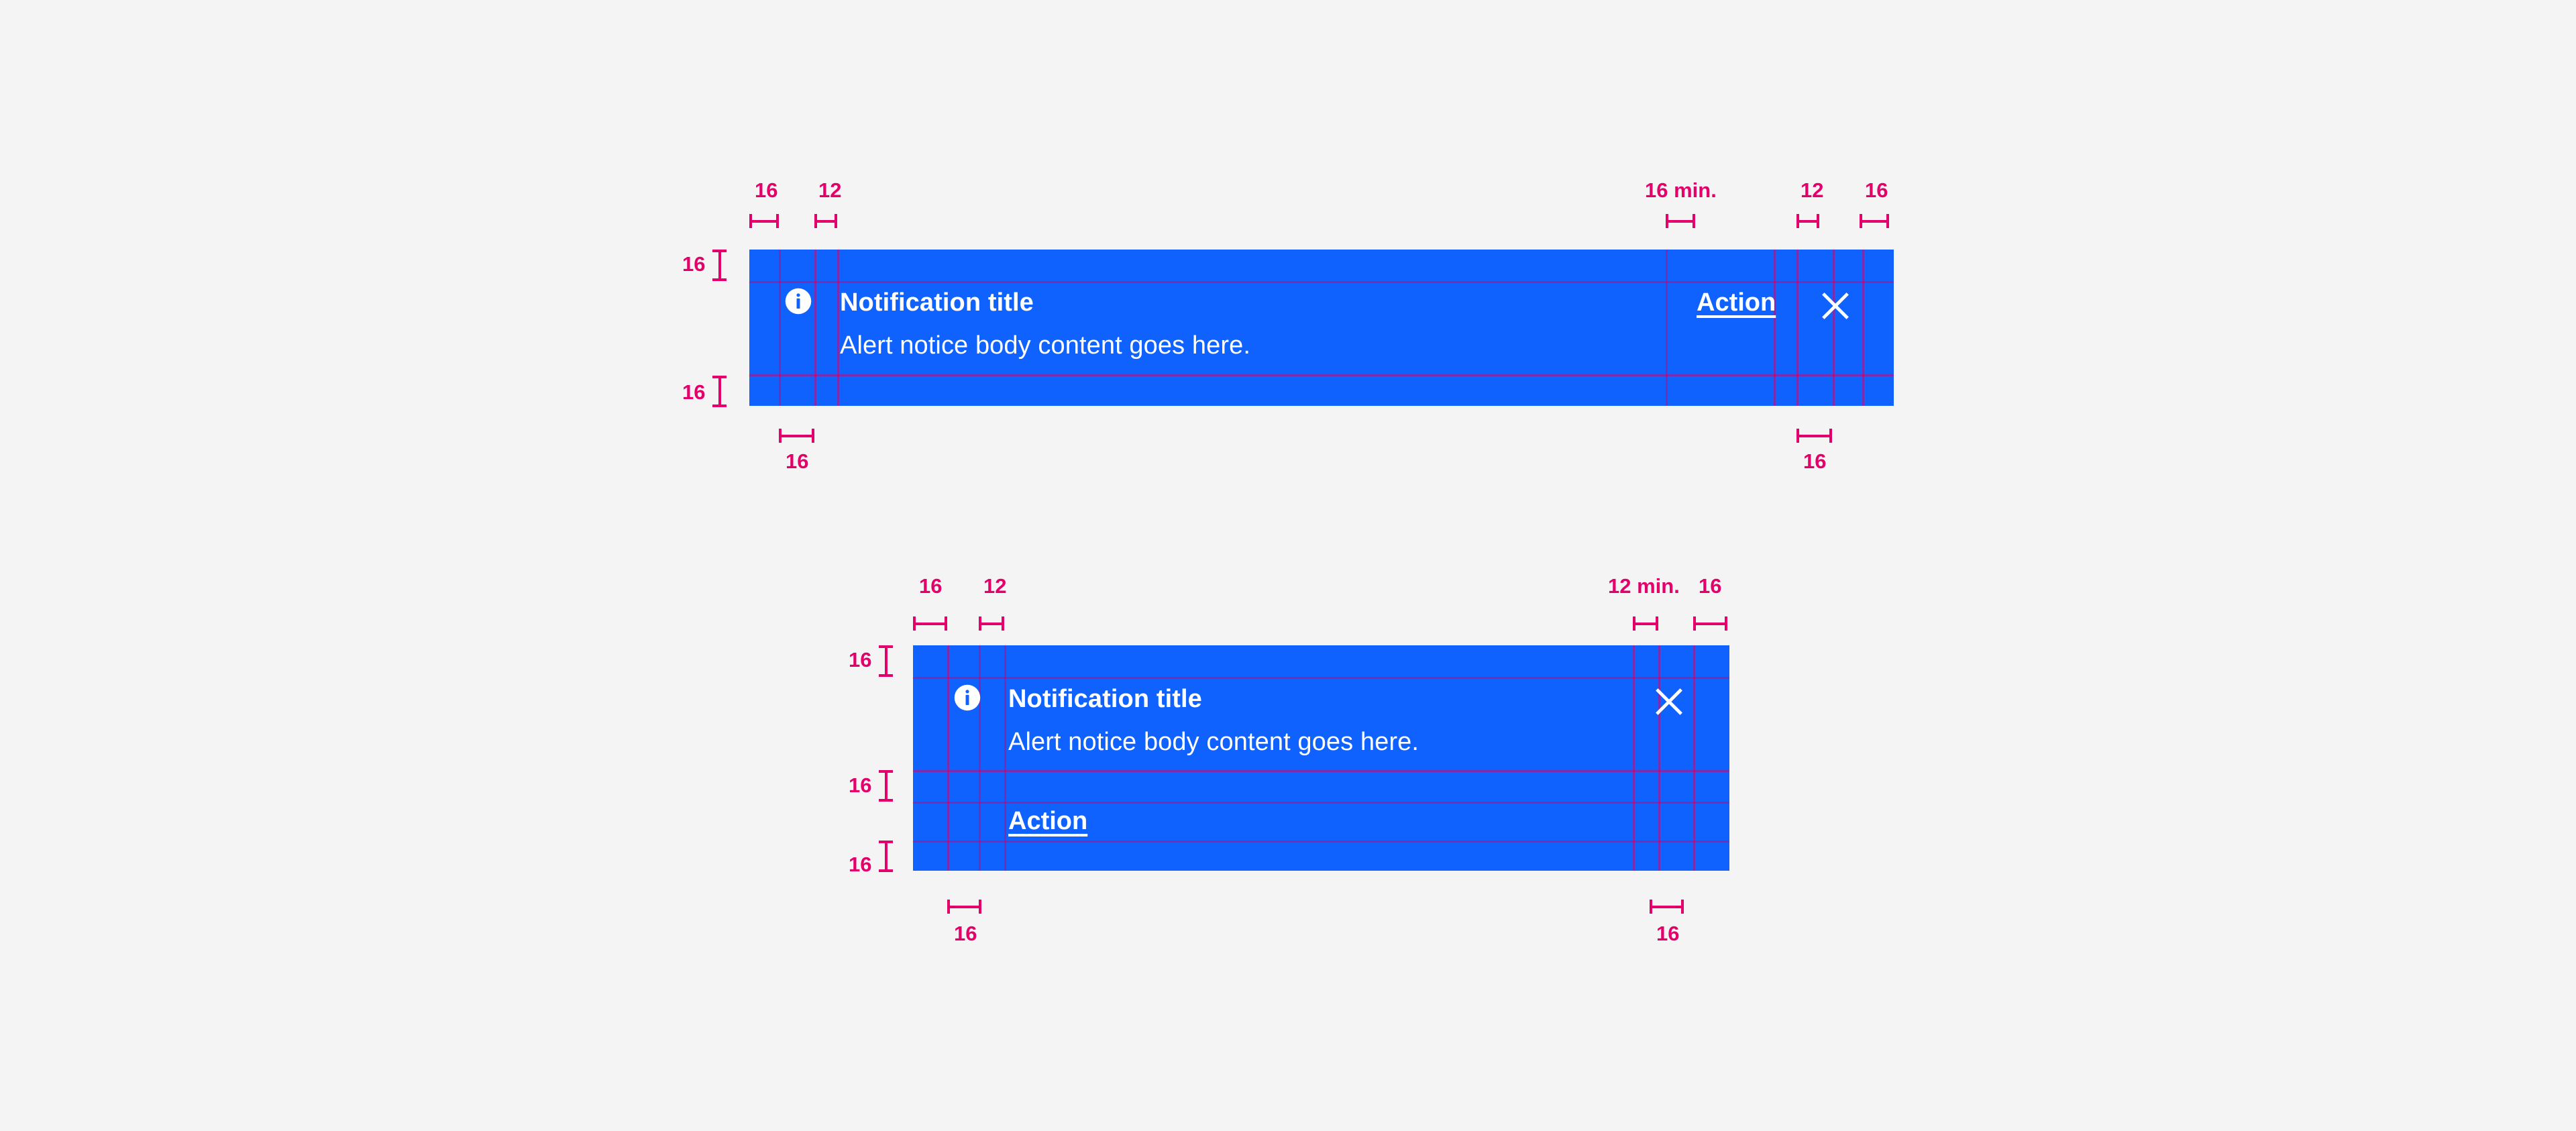 The image size is (2576, 1131). Describe the element at coordinates (860, 865) in the screenshot. I see `annotation-n2-left-bottom: 16` at that location.